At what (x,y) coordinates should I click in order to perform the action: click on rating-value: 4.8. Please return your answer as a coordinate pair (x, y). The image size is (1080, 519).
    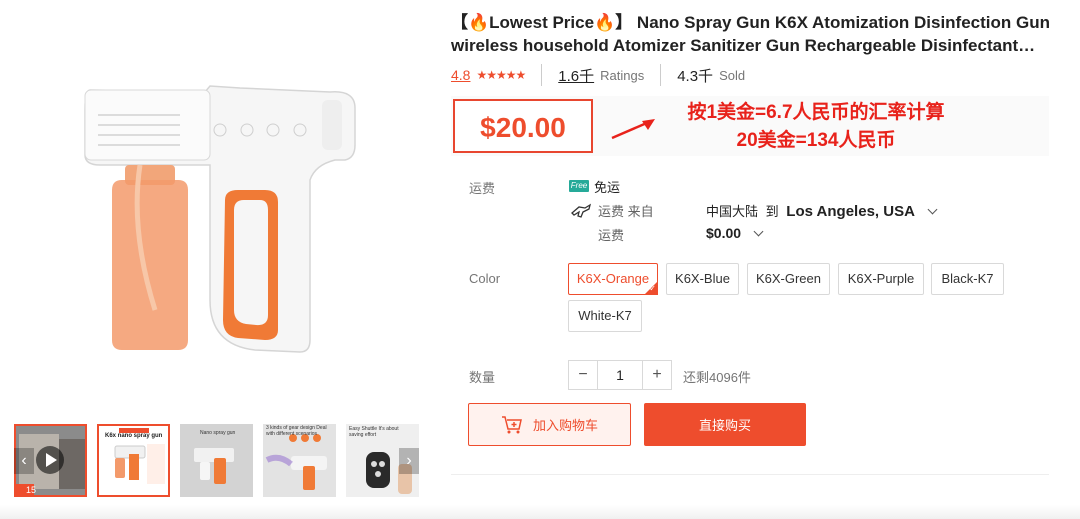
    Looking at the image, I should click on (460, 75).